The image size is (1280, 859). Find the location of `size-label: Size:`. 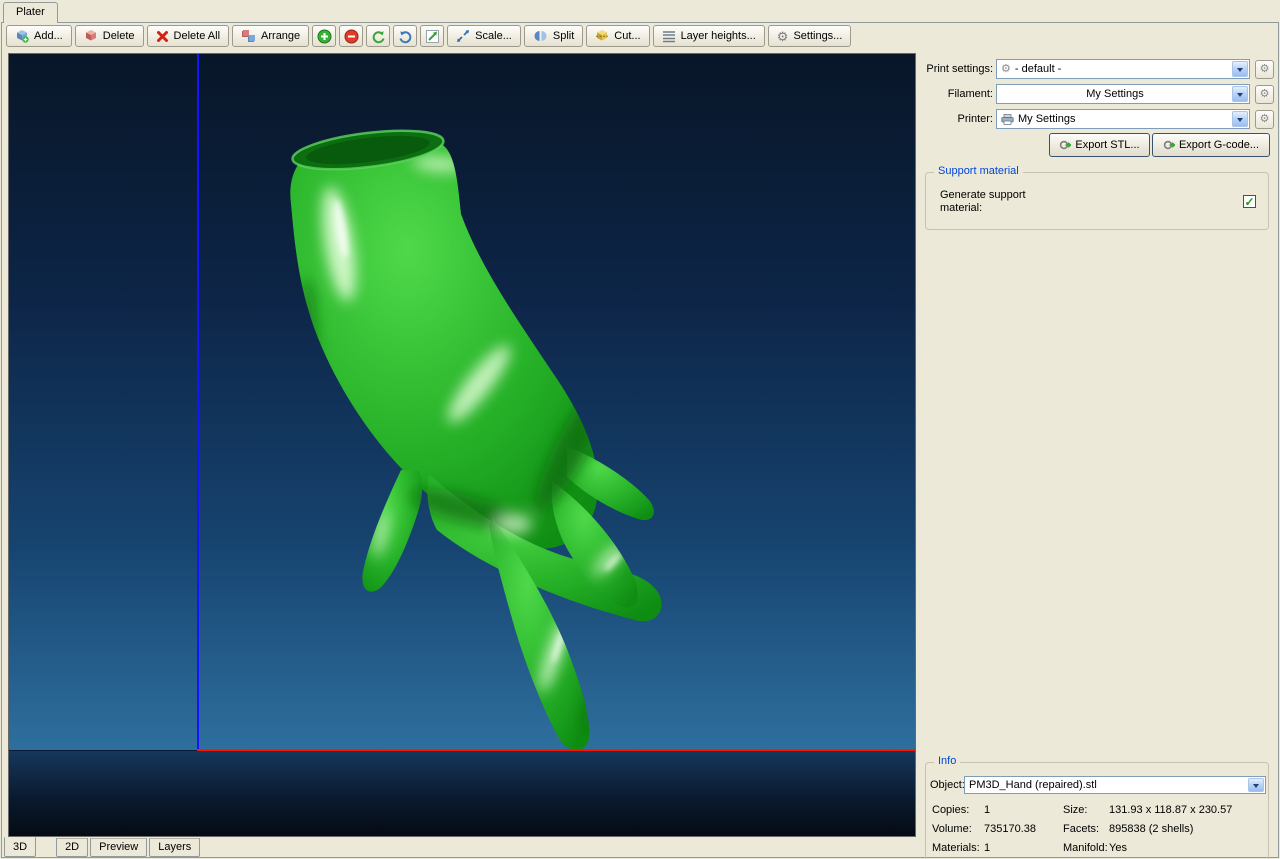

size-label: Size: is located at coordinates (1075, 810).